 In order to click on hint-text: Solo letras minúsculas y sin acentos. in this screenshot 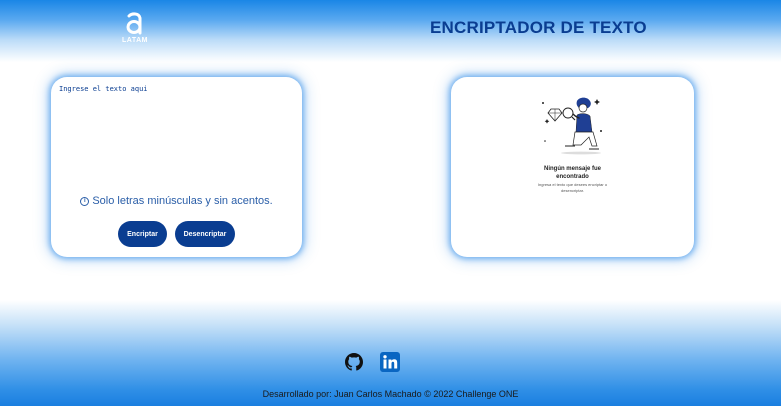, I will do `click(182, 201)`.